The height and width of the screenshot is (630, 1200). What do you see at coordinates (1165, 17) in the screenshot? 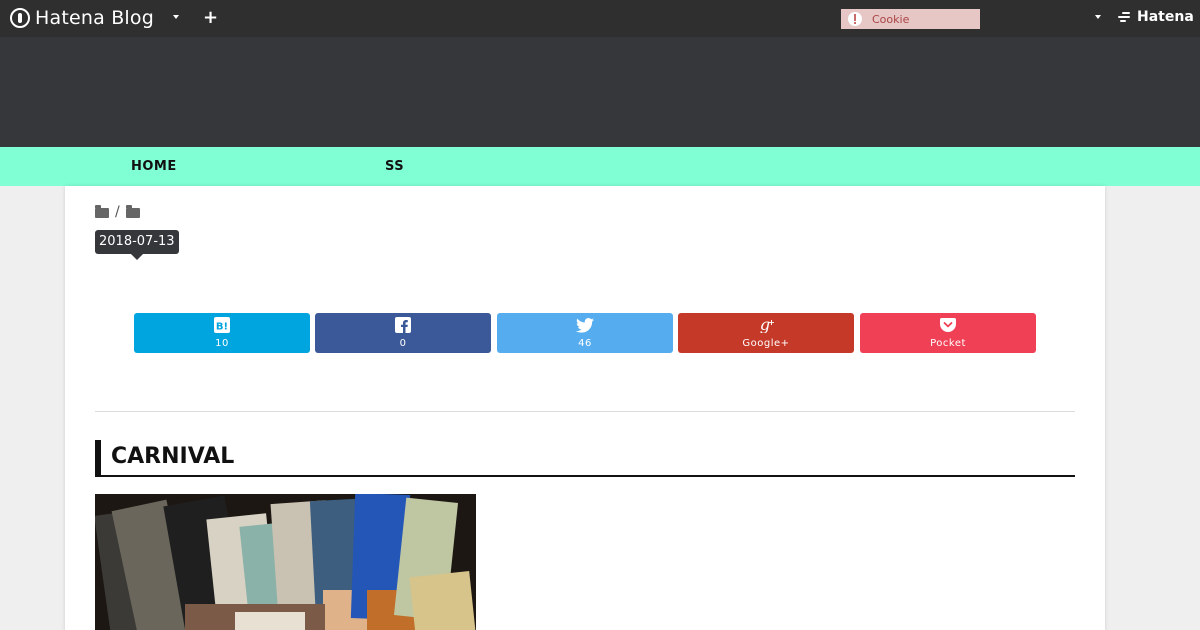
I see `hatena-label: Hatena` at bounding box center [1165, 17].